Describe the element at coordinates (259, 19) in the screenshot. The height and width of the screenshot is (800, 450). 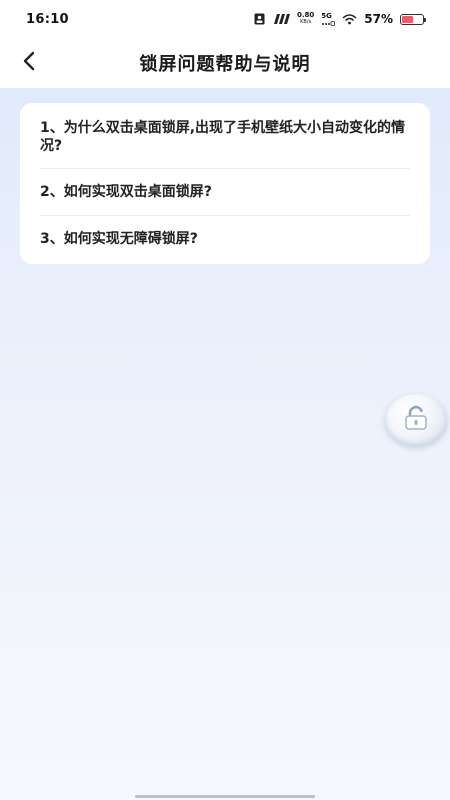
I see `sim-card-icon` at that location.